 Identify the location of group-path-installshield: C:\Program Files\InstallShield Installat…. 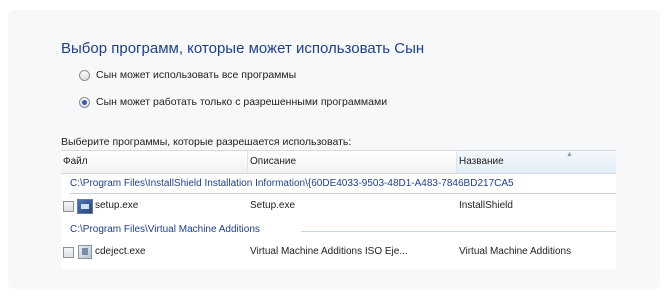
(292, 183).